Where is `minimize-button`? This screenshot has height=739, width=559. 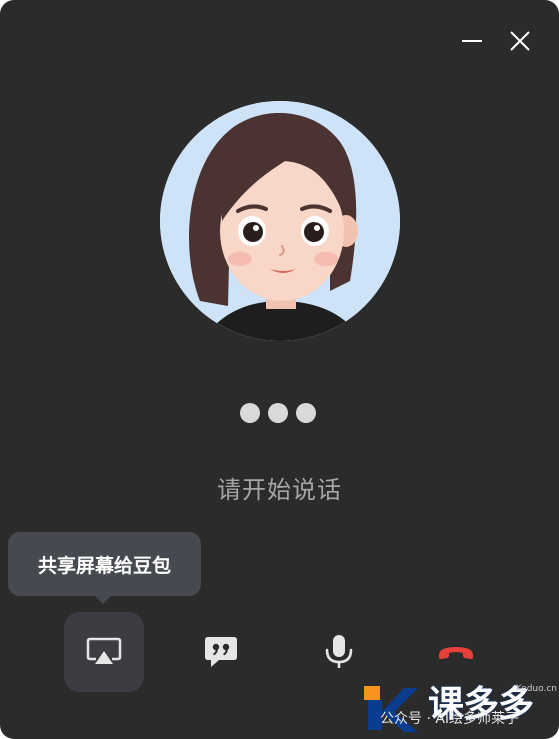 minimize-button is located at coordinates (472, 41).